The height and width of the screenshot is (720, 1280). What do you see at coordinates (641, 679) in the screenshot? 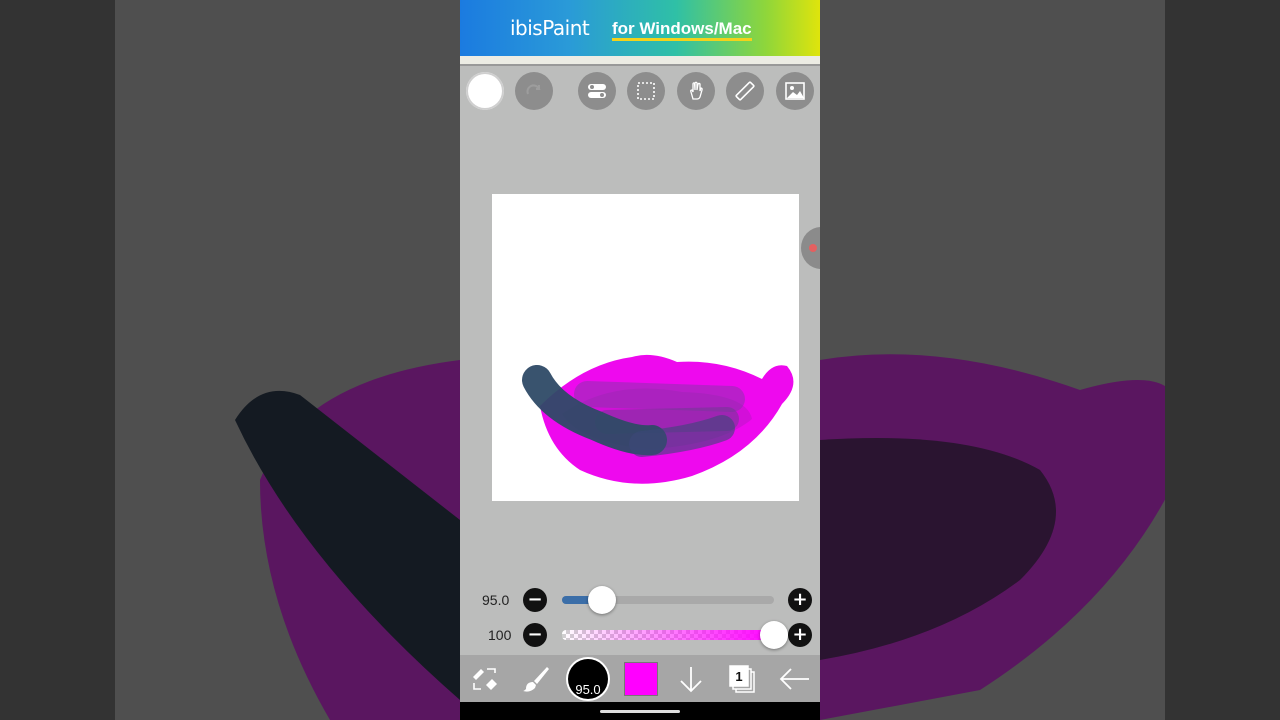
I see `color-swatch-button` at bounding box center [641, 679].